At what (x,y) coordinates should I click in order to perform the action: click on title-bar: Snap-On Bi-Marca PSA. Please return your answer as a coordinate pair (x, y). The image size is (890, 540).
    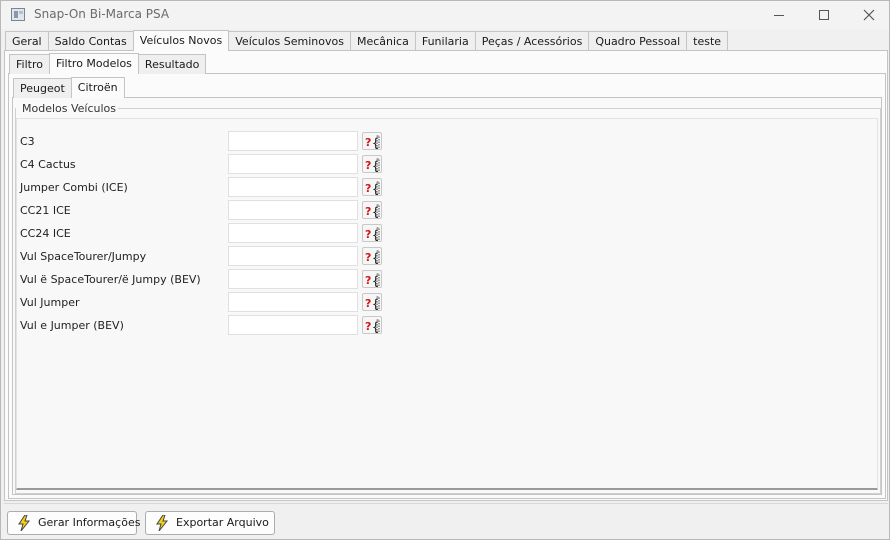
    Looking at the image, I should click on (445, 15).